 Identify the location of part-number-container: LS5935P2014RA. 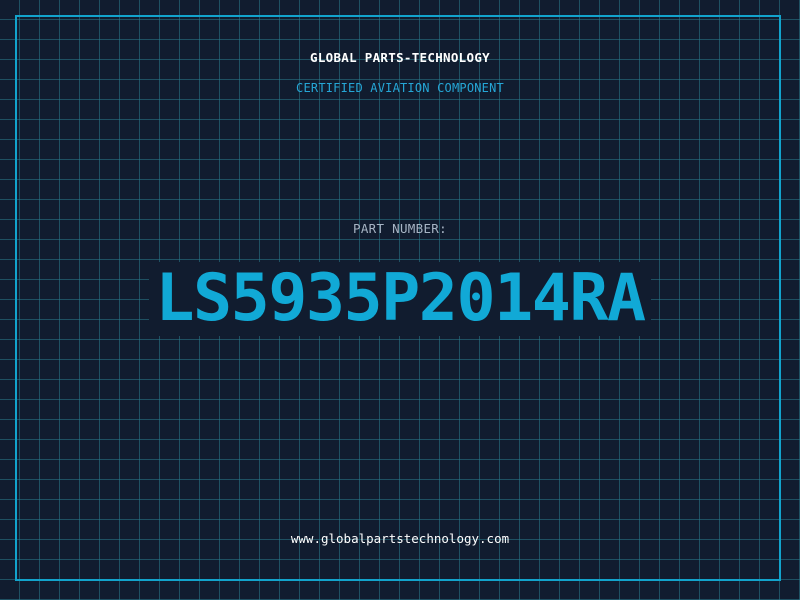
(400, 299).